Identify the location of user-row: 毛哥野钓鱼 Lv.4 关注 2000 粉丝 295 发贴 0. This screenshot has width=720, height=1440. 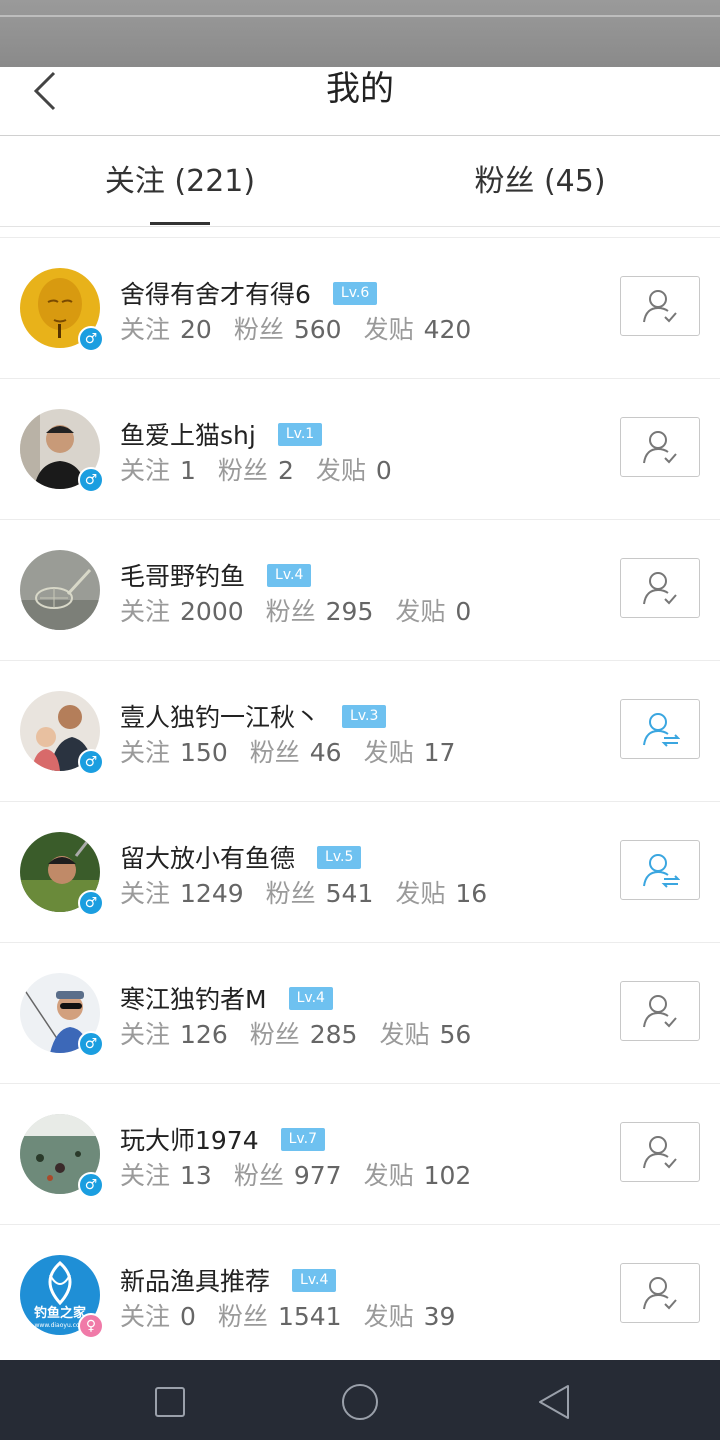
(360, 590).